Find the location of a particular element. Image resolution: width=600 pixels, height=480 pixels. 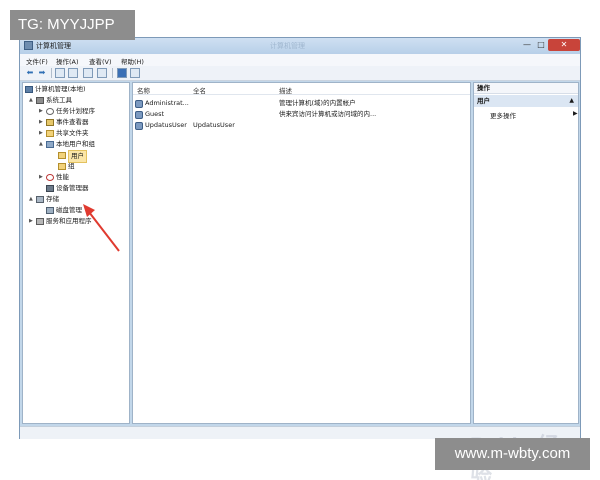

watermark-bottom: www.m-wbty.com is located at coordinates (512, 454).